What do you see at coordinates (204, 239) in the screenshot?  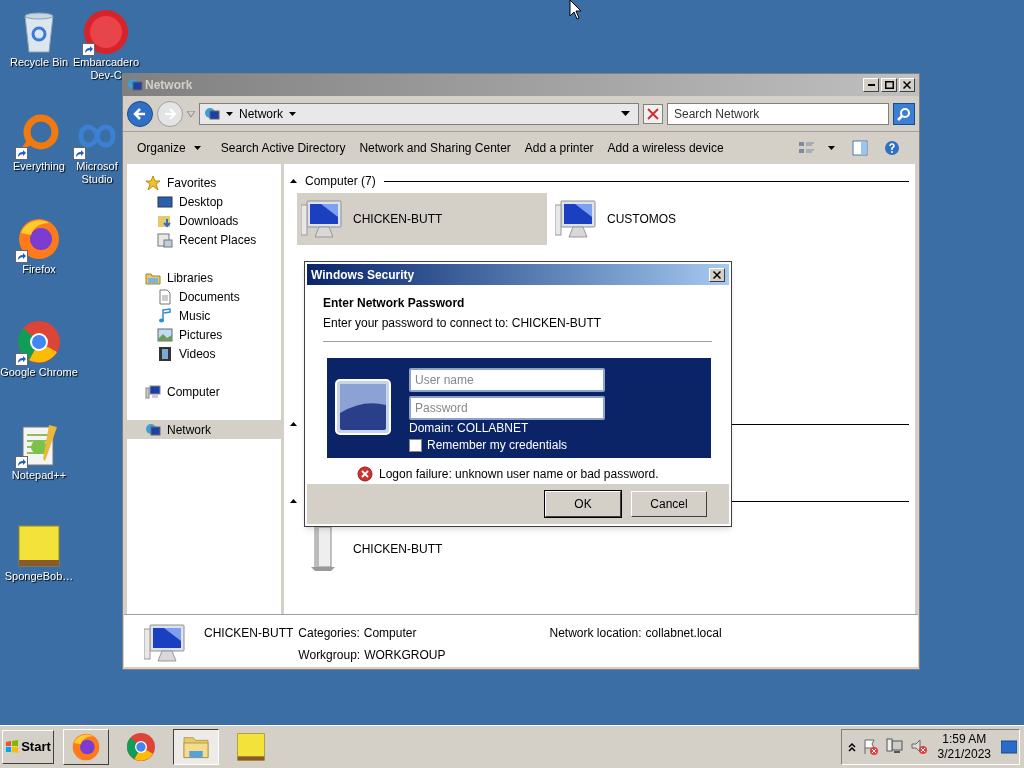 I see `nav-item: Recent Places` at bounding box center [204, 239].